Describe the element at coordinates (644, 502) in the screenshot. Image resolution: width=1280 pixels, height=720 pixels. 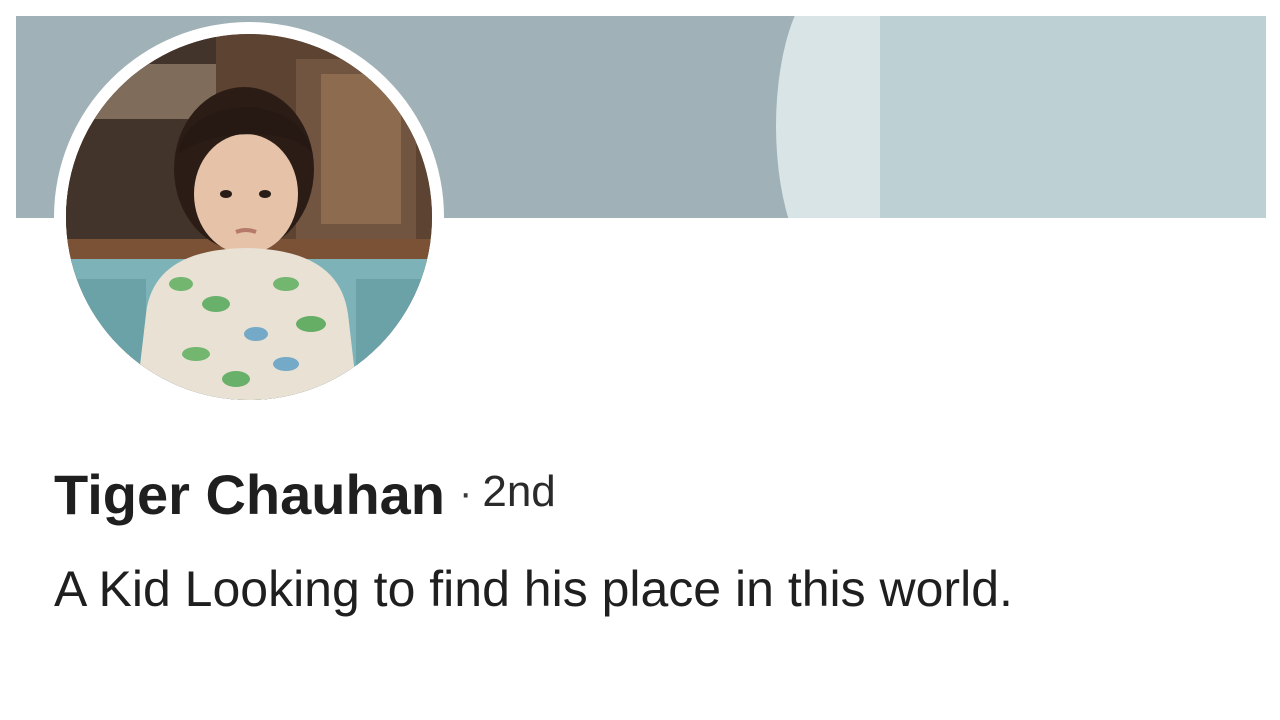
I see `name-row: Tiger Chauhan · 2nd` at that location.